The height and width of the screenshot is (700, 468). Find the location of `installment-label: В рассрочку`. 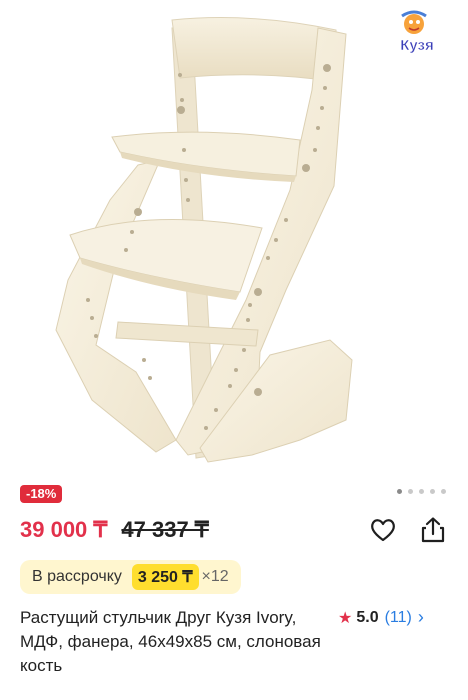

installment-label: В рассрочку is located at coordinates (77, 576).